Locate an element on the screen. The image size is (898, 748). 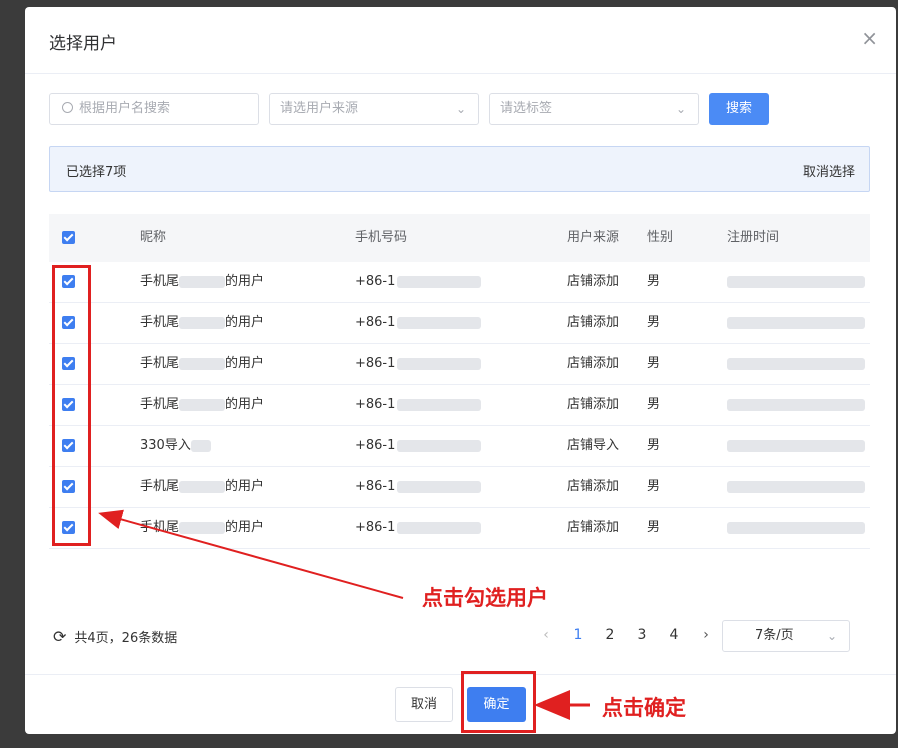
page-size-select: 7条/页 ⌄ is located at coordinates (786, 636).